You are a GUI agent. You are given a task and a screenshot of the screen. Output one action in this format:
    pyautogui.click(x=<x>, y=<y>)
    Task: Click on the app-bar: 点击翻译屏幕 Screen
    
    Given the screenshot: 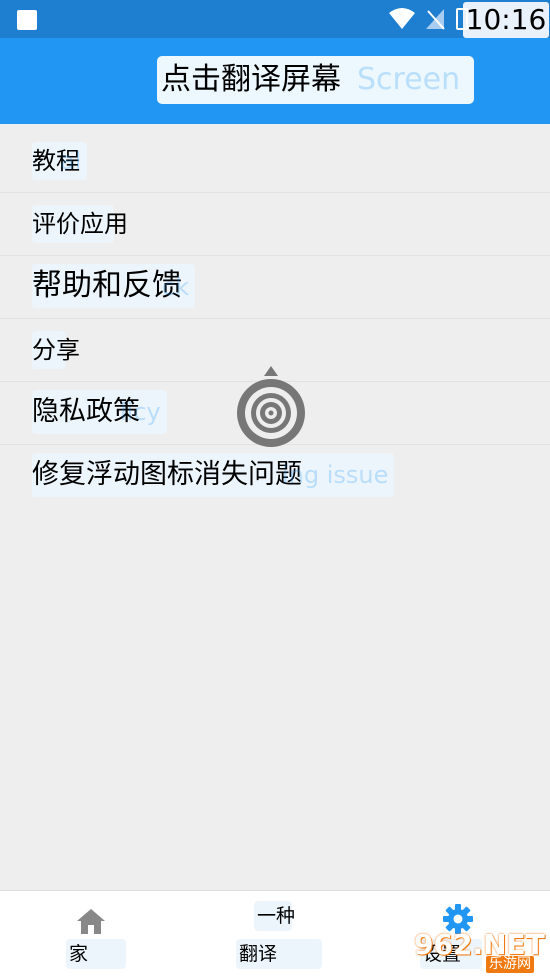 What is the action you would take?
    pyautogui.click(x=275, y=81)
    